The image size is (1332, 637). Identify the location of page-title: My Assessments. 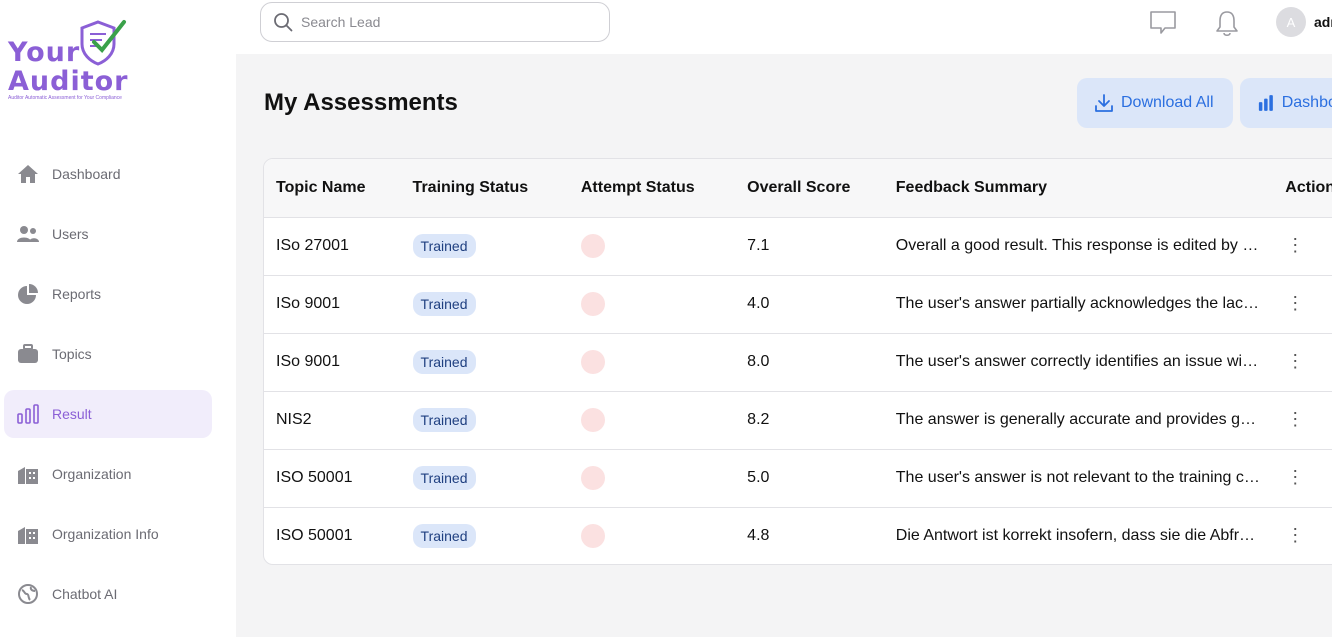
(361, 102).